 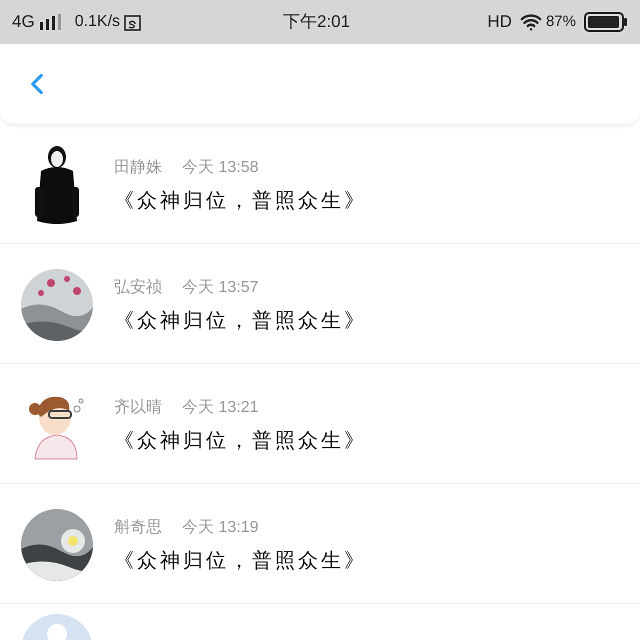 I want to click on network-label: 4G, so click(x=23, y=22).